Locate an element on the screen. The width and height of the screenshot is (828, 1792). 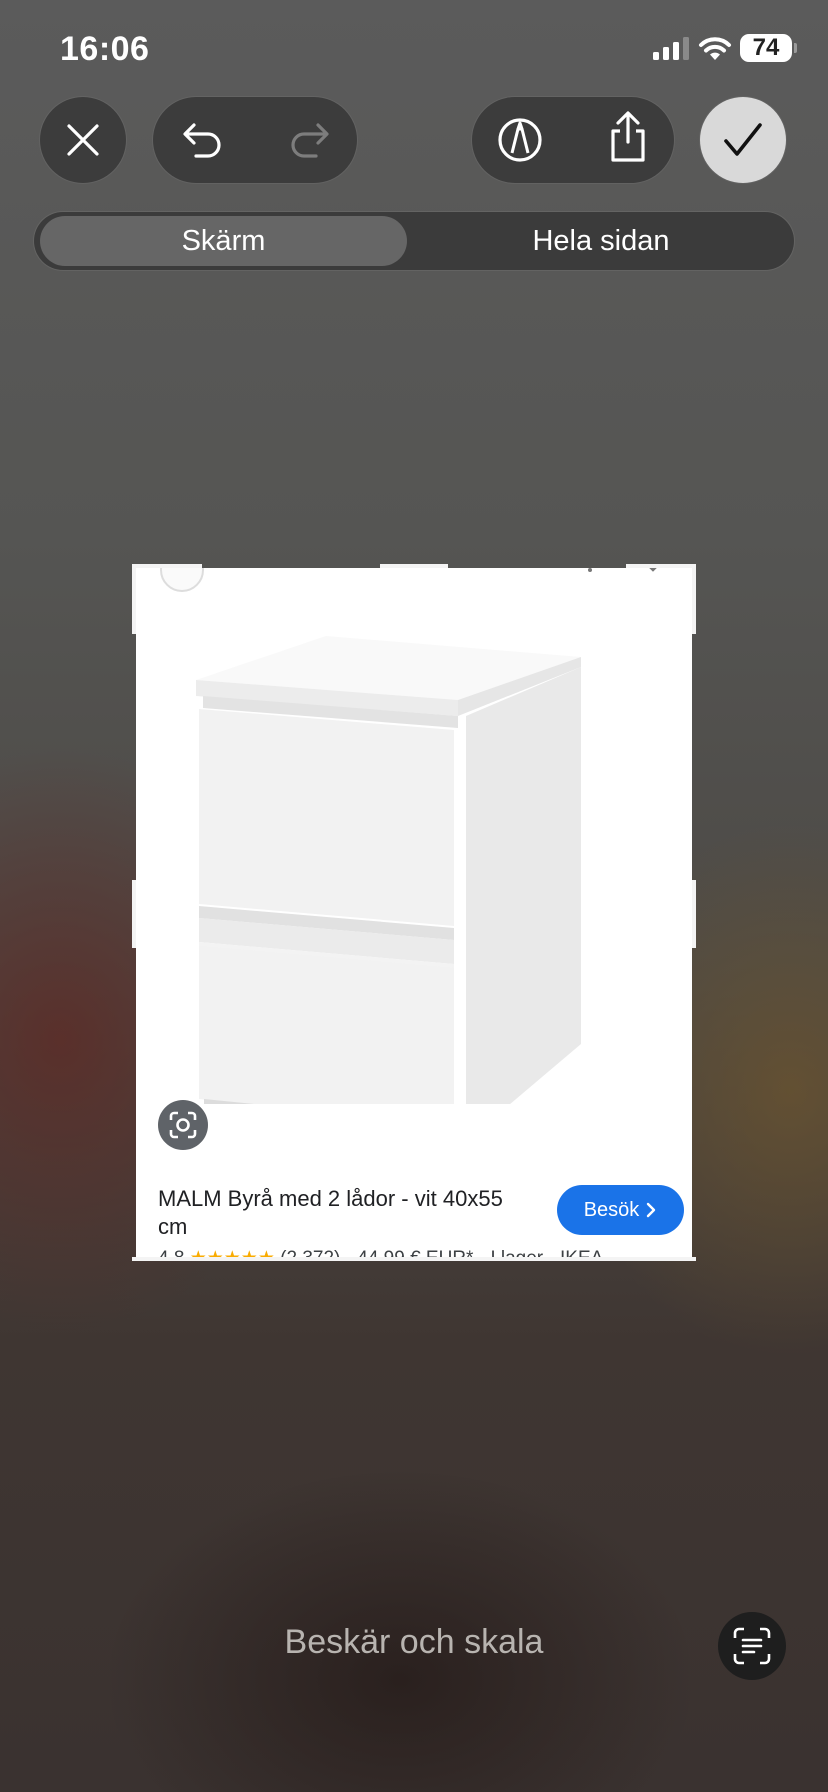
undo-redo-group is located at coordinates (255, 140).